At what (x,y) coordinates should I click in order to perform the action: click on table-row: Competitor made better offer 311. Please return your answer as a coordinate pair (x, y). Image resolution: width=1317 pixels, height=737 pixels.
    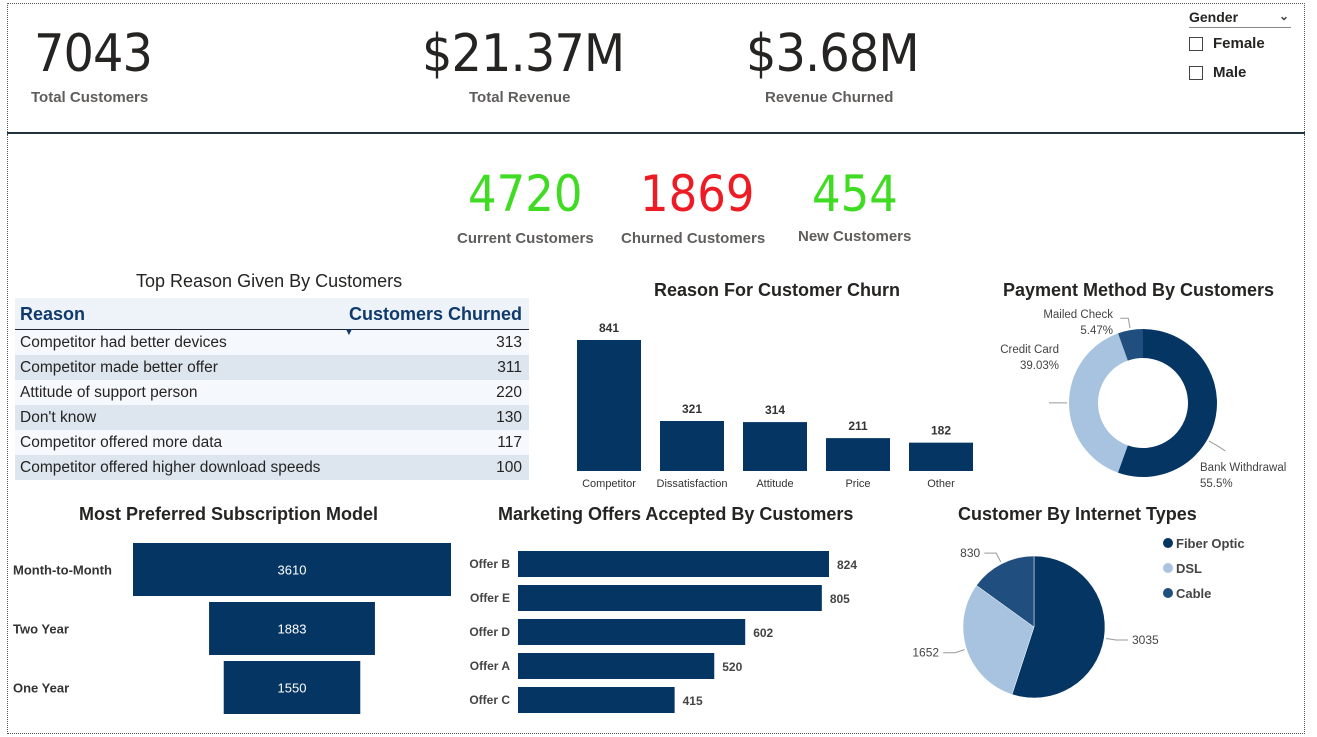
    Looking at the image, I should click on (272, 367).